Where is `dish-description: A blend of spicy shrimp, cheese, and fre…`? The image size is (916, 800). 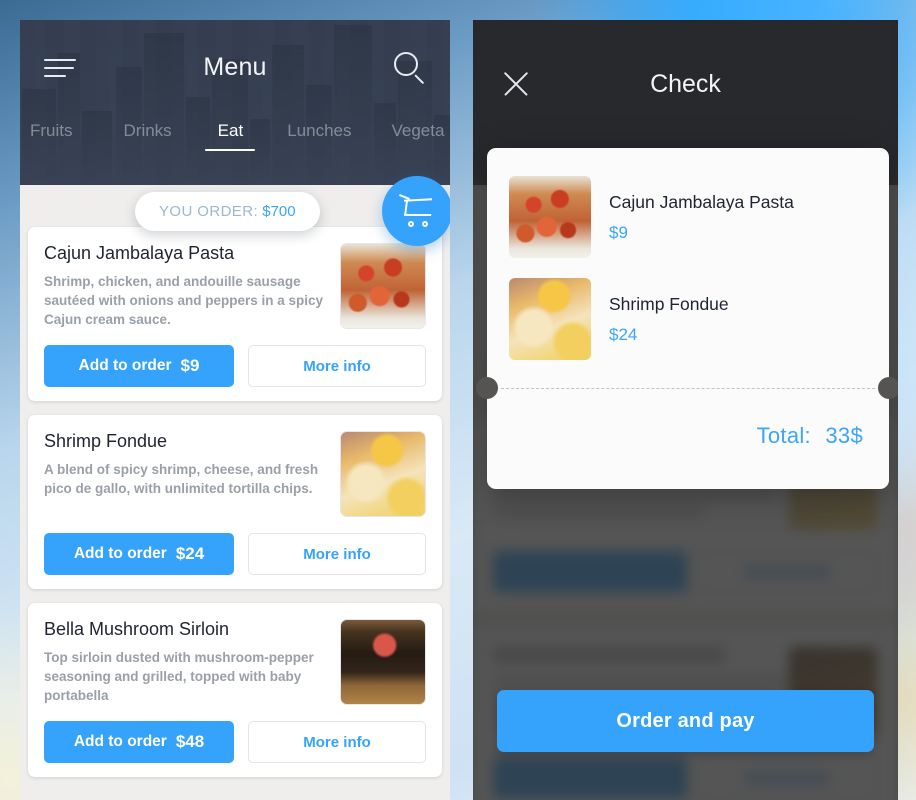
dish-description: A blend of spicy shrimp, cheese, and fre… is located at coordinates (181, 479).